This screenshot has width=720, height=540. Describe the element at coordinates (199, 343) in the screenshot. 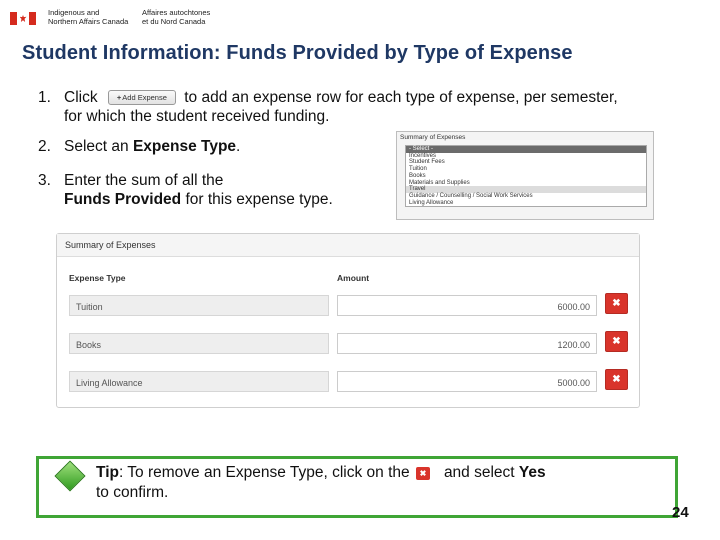

I see `expense-type-field: Books` at that location.